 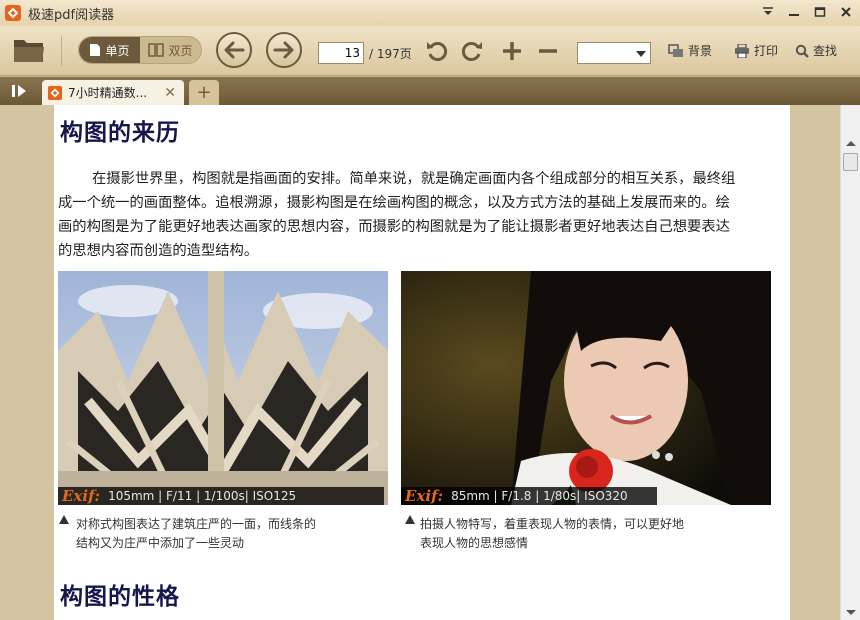 I want to click on open-file-button, so click(x=29, y=50).